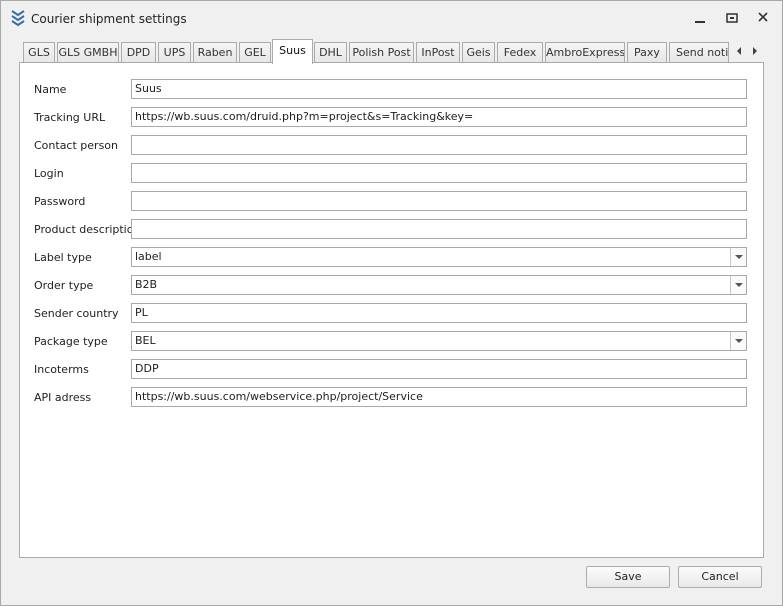 Image resolution: width=783 pixels, height=606 pixels. I want to click on name-label: Name, so click(50, 89).